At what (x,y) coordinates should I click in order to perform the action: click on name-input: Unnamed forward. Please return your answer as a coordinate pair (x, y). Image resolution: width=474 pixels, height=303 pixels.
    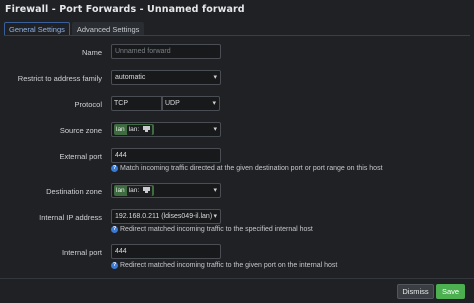
    Looking at the image, I should click on (166, 51).